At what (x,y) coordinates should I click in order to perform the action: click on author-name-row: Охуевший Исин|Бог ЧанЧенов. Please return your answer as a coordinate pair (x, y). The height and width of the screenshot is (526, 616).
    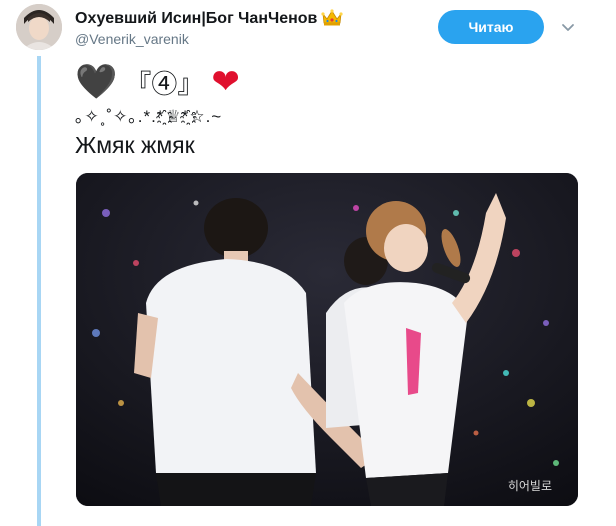
    Looking at the image, I should click on (209, 19).